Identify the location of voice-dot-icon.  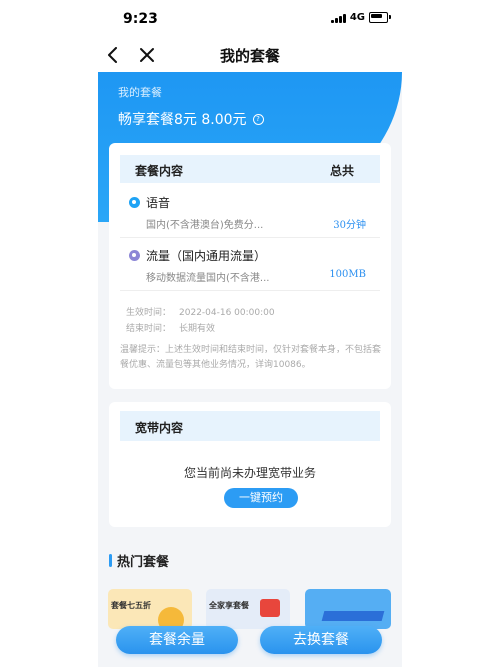
(134, 202).